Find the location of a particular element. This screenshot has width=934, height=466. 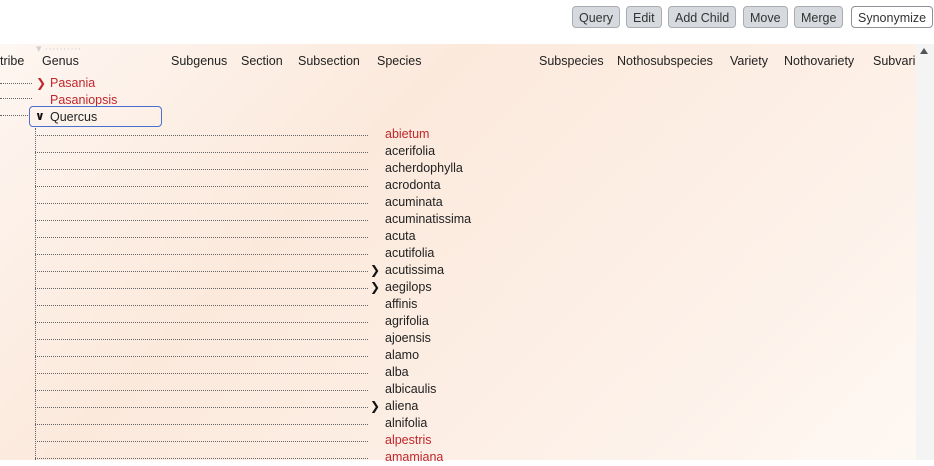

column-header-subsection: Subsection is located at coordinates (329, 61).